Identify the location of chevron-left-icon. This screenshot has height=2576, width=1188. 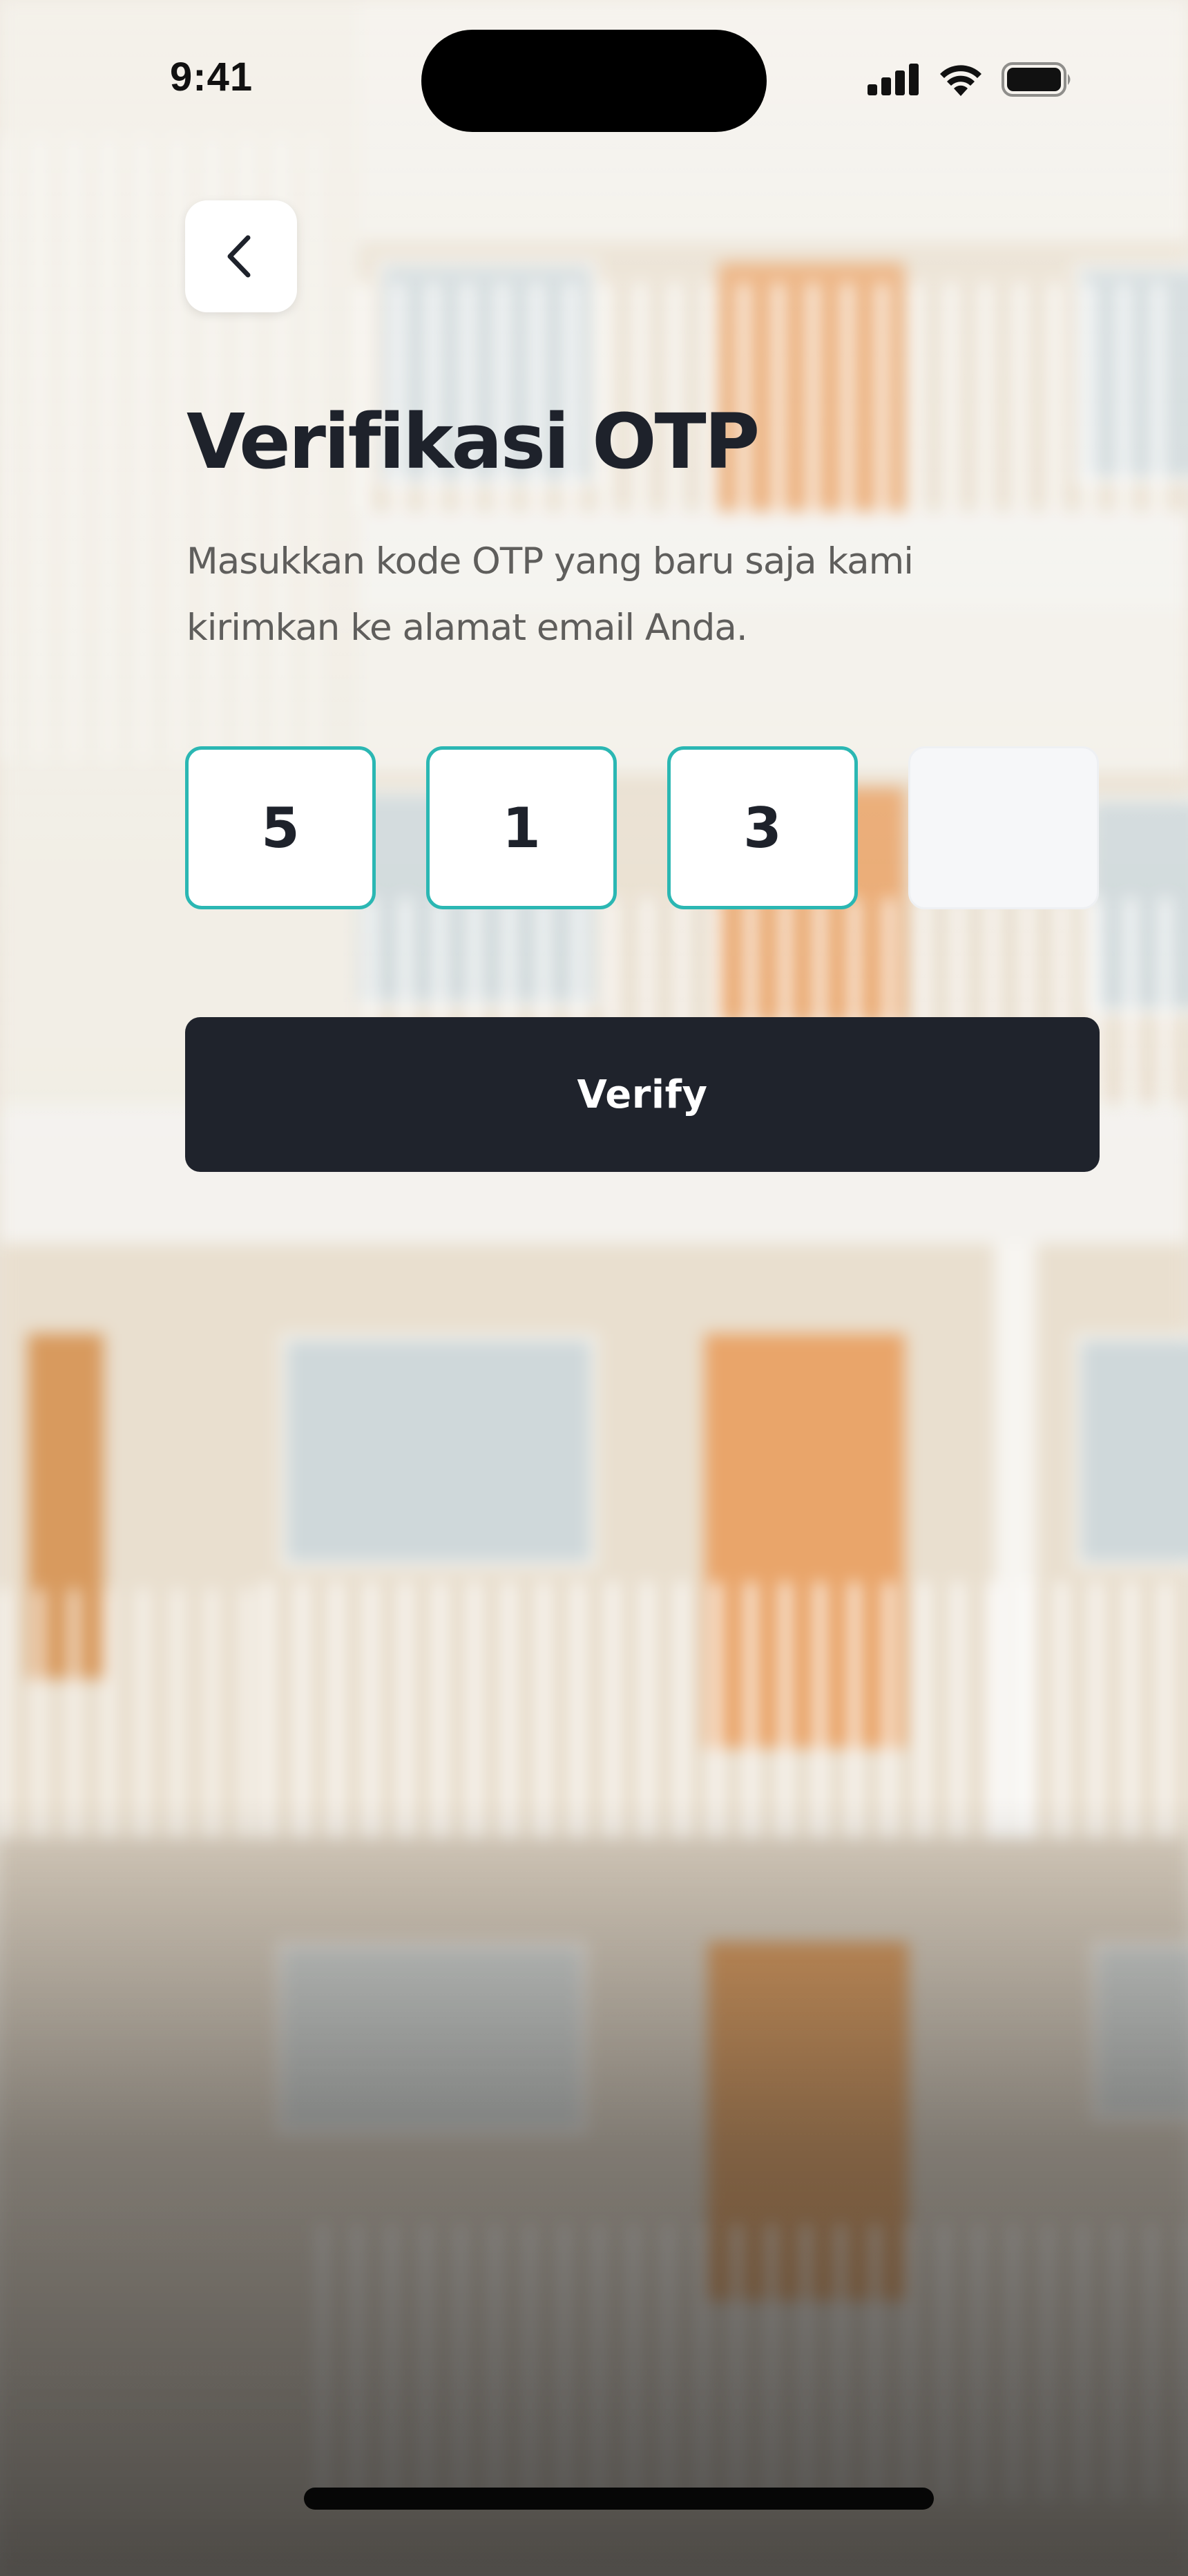
(239, 256).